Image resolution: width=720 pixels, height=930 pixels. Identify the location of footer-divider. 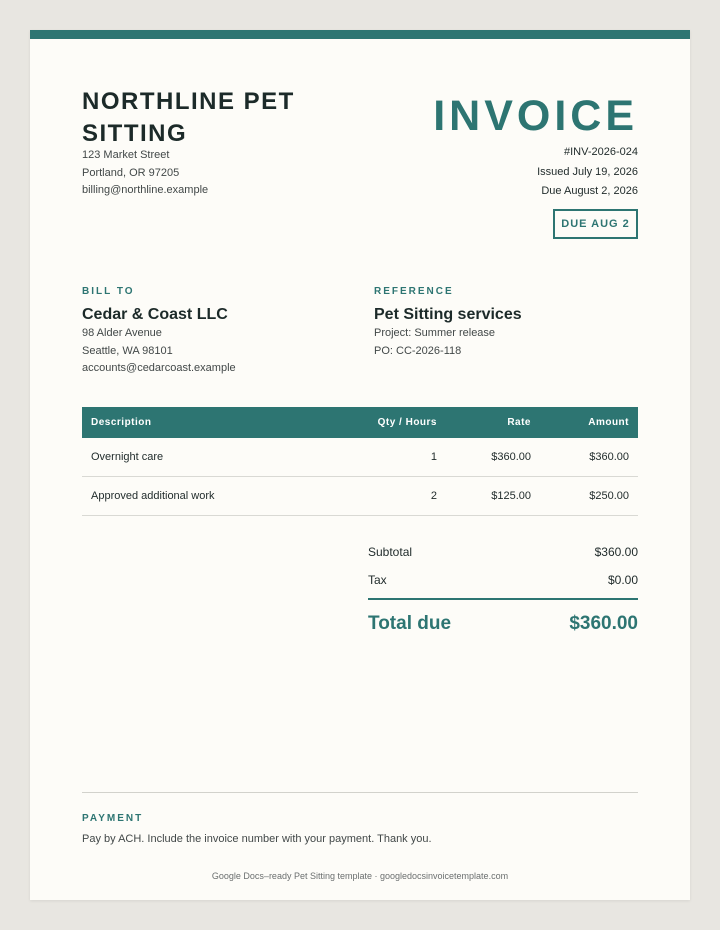
(360, 792).